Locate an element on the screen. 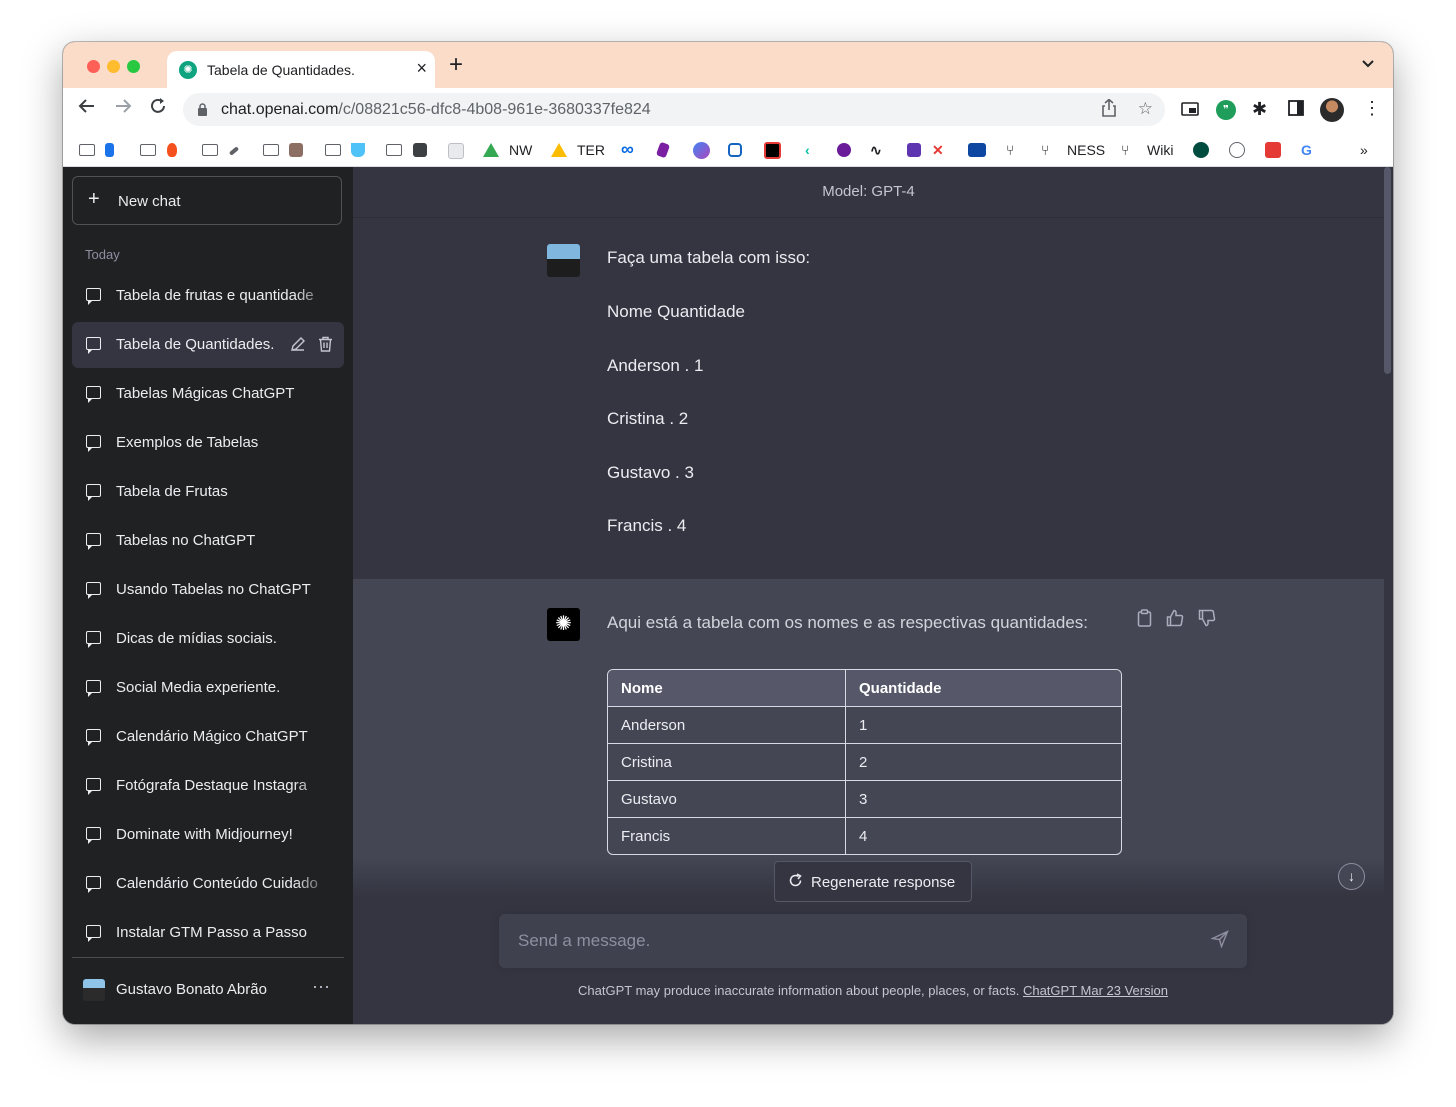 This screenshot has width=1456, height=1107. edit-icon is located at coordinates (298, 346).